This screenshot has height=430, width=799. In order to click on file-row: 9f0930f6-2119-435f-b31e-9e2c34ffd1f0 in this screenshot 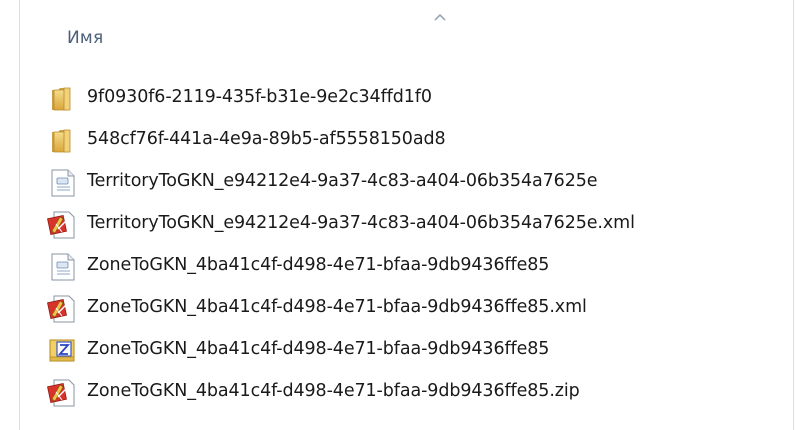, I will do `click(406, 97)`.